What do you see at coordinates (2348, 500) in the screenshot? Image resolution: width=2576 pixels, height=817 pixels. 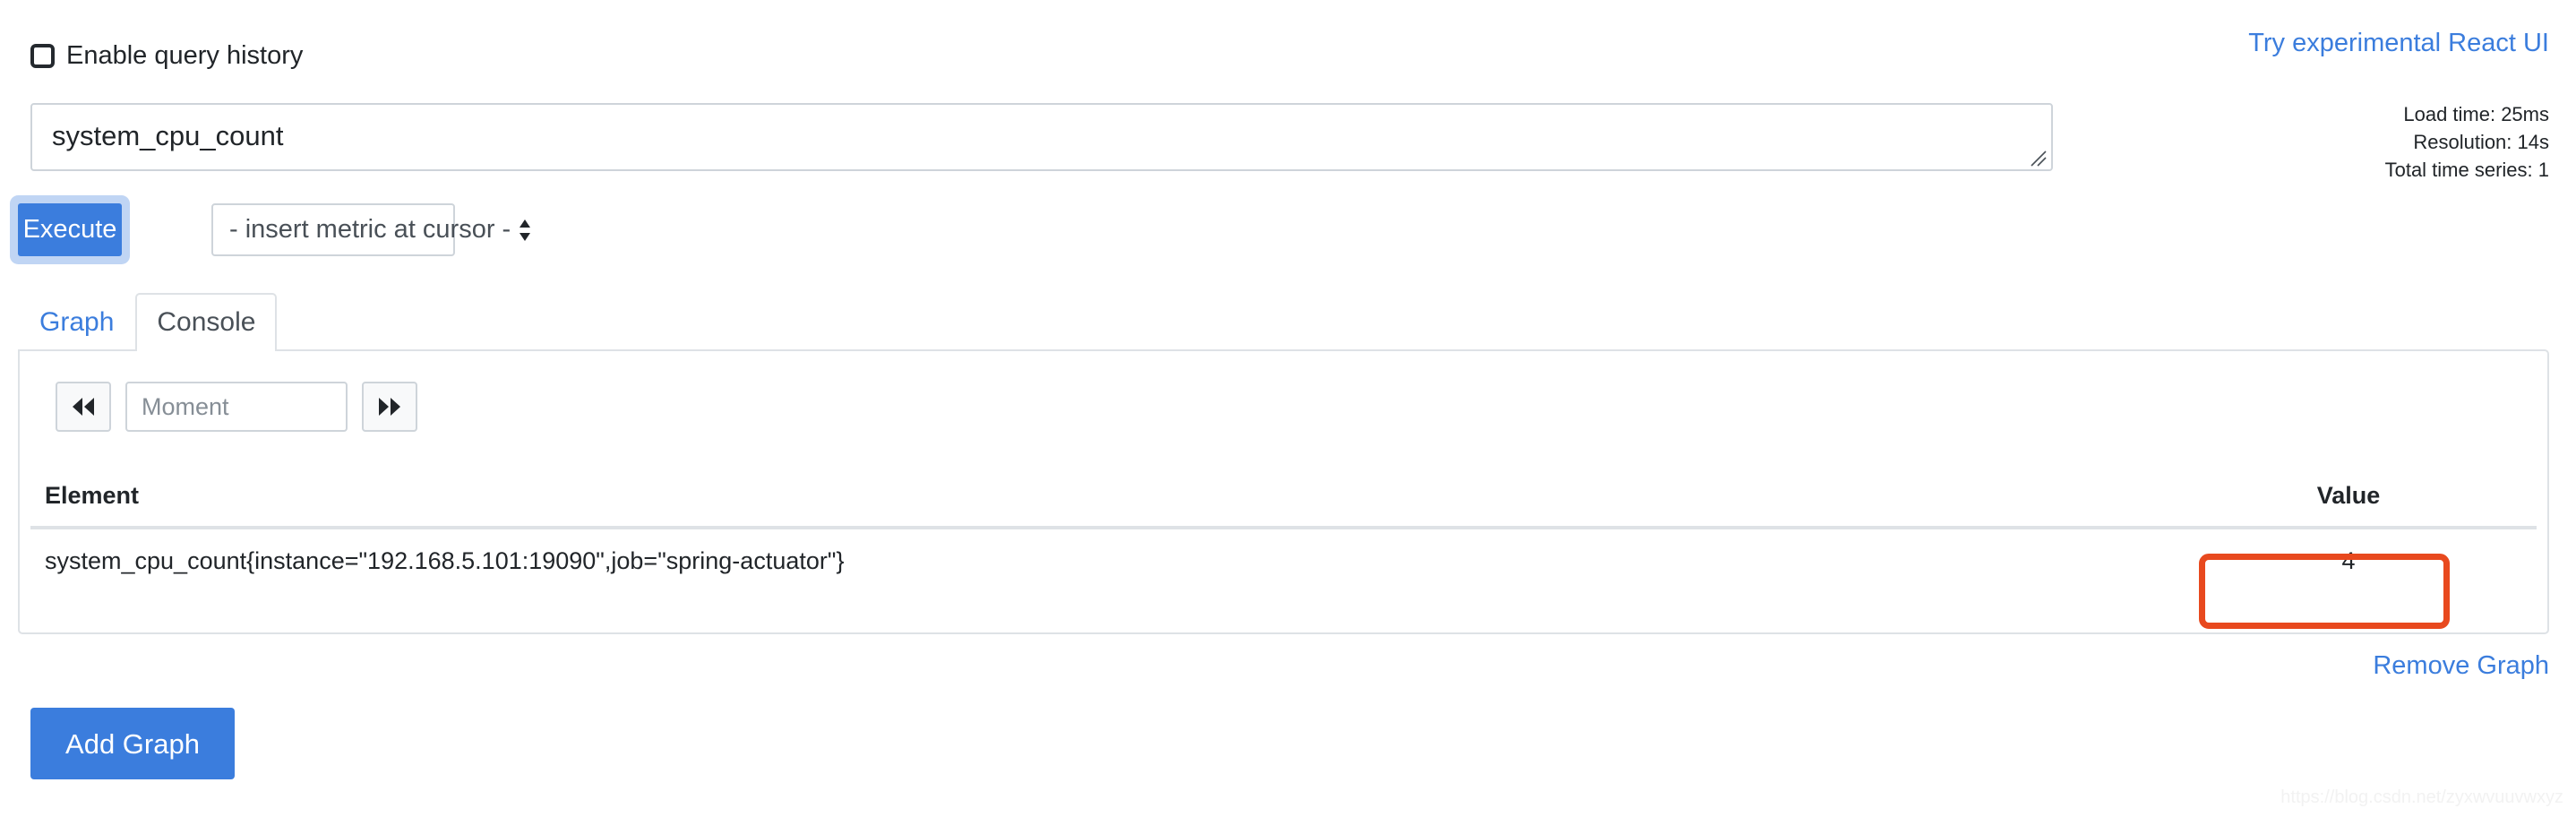 I see `column-header-value: Value` at bounding box center [2348, 500].